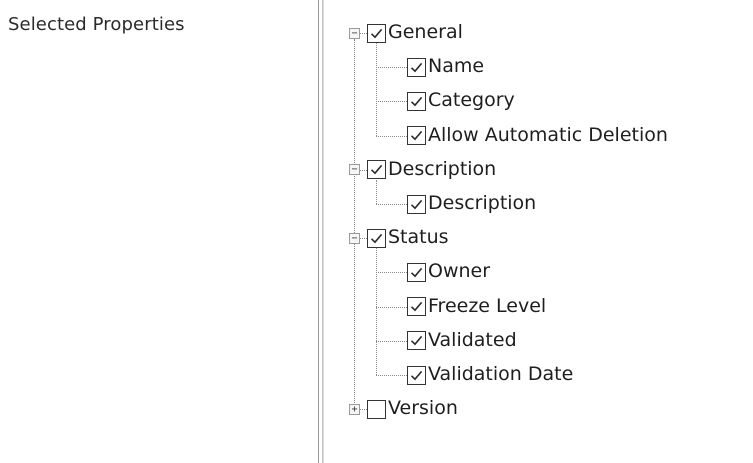 The height and width of the screenshot is (463, 753). I want to click on tree-node-validation-date: Validation Date, so click(536, 375).